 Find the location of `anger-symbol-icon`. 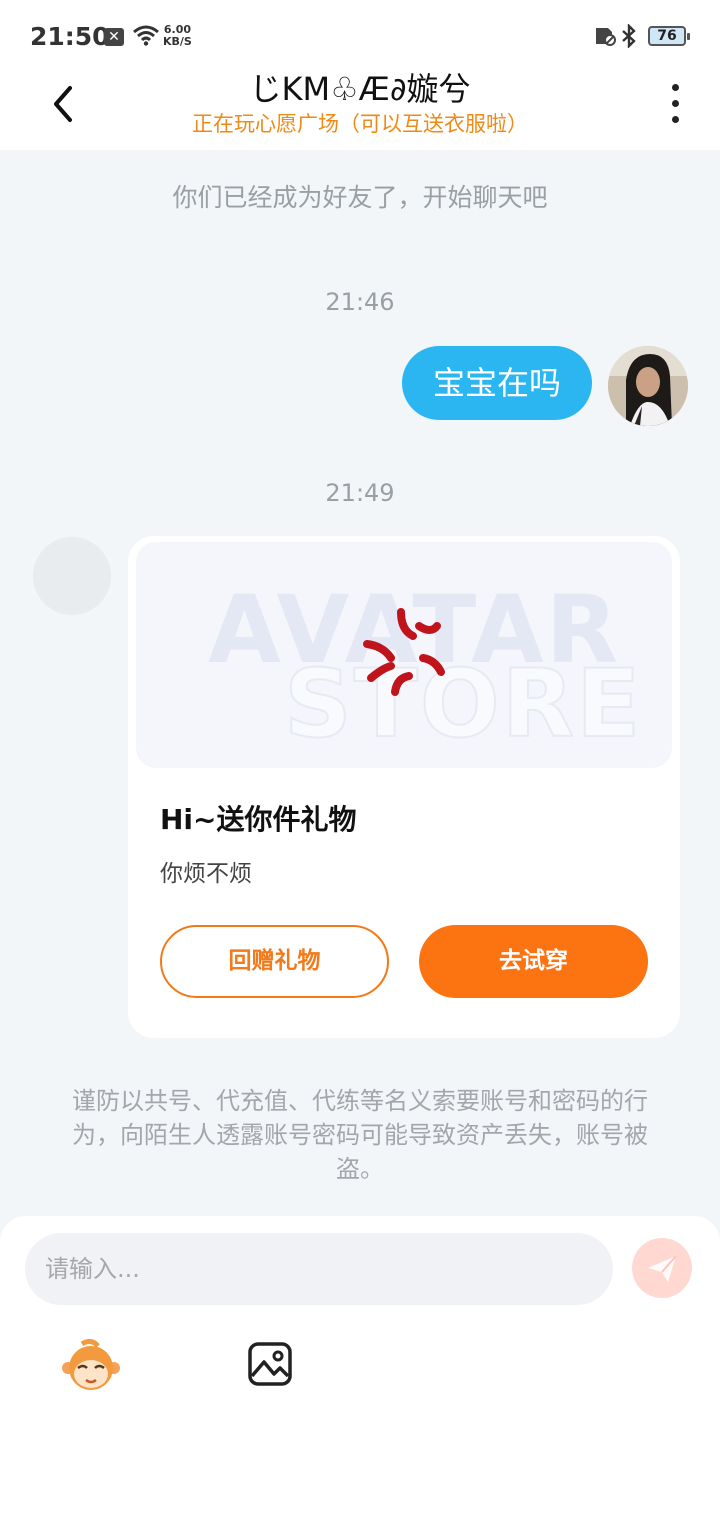

anger-symbol-icon is located at coordinates (404, 652).